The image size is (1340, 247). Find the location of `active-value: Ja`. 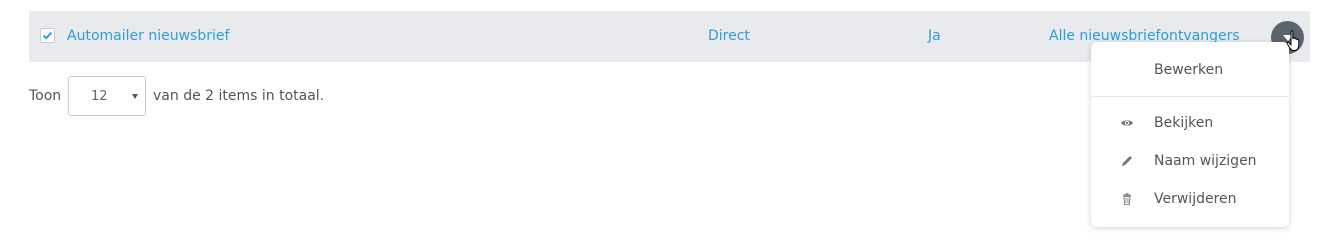

active-value: Ja is located at coordinates (934, 36).